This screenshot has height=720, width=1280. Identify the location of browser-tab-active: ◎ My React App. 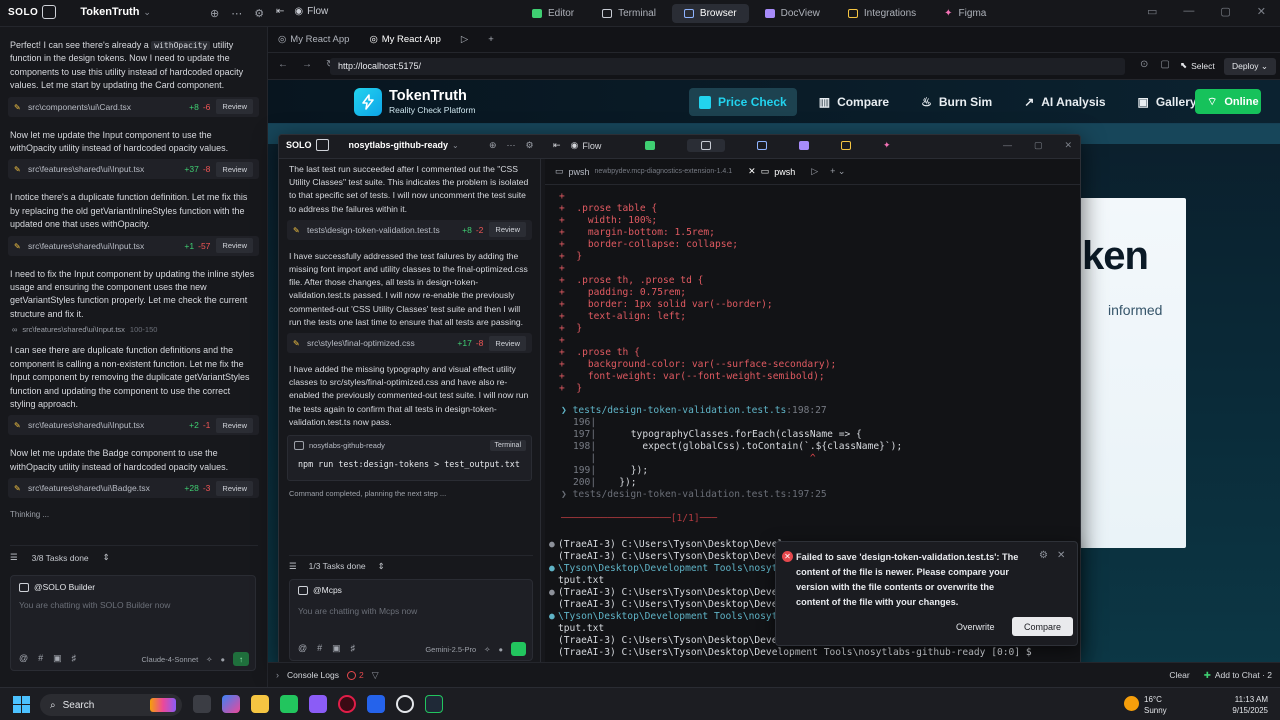
(404, 40).